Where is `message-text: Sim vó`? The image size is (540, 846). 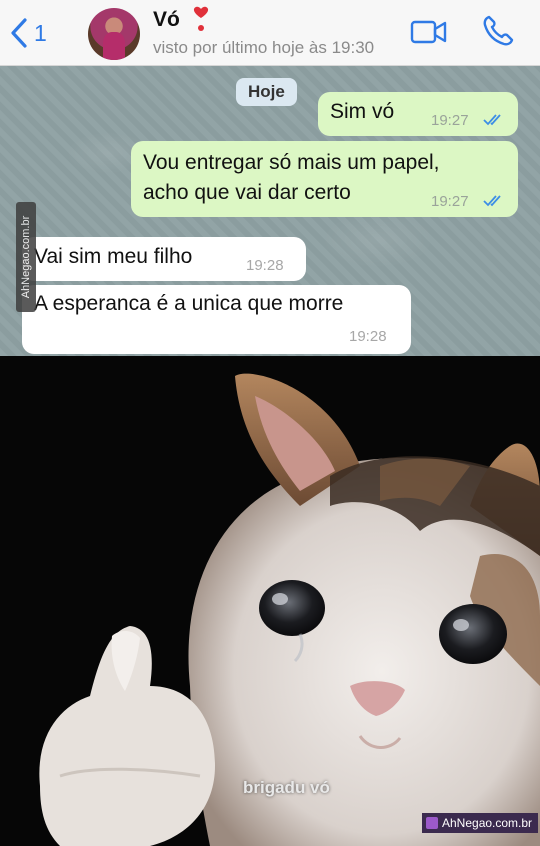
message-text: Sim vó is located at coordinates (362, 111).